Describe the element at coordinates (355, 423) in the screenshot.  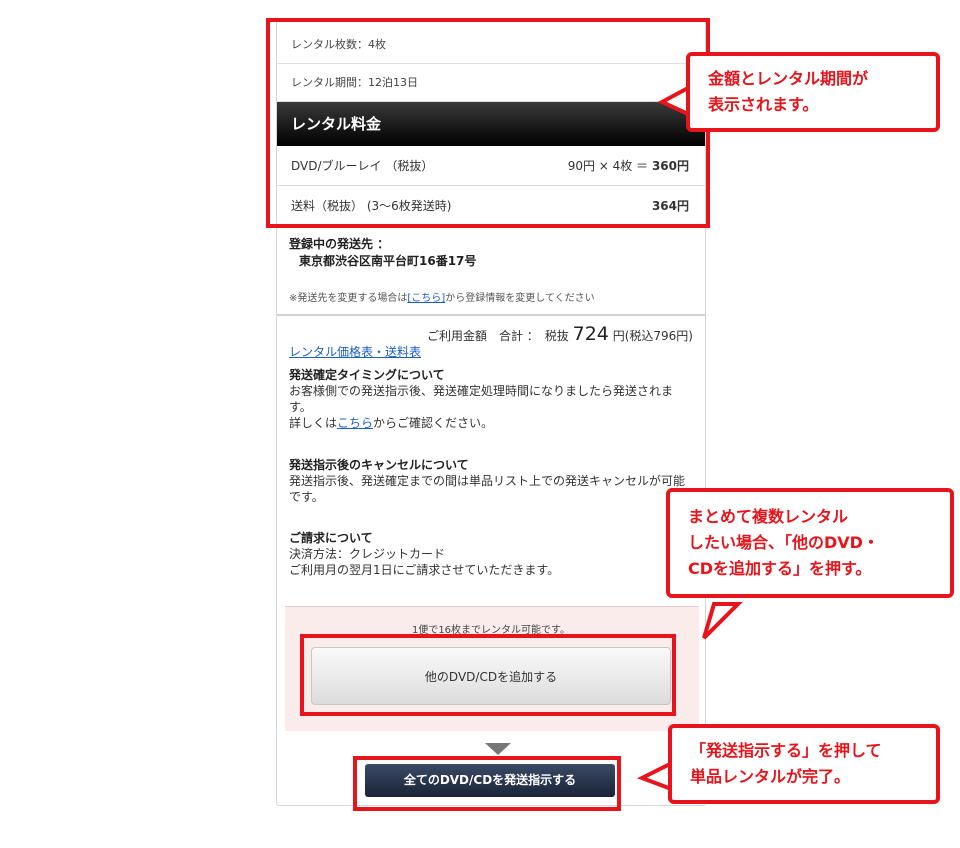
I see `timing-detail-link: こちら` at that location.